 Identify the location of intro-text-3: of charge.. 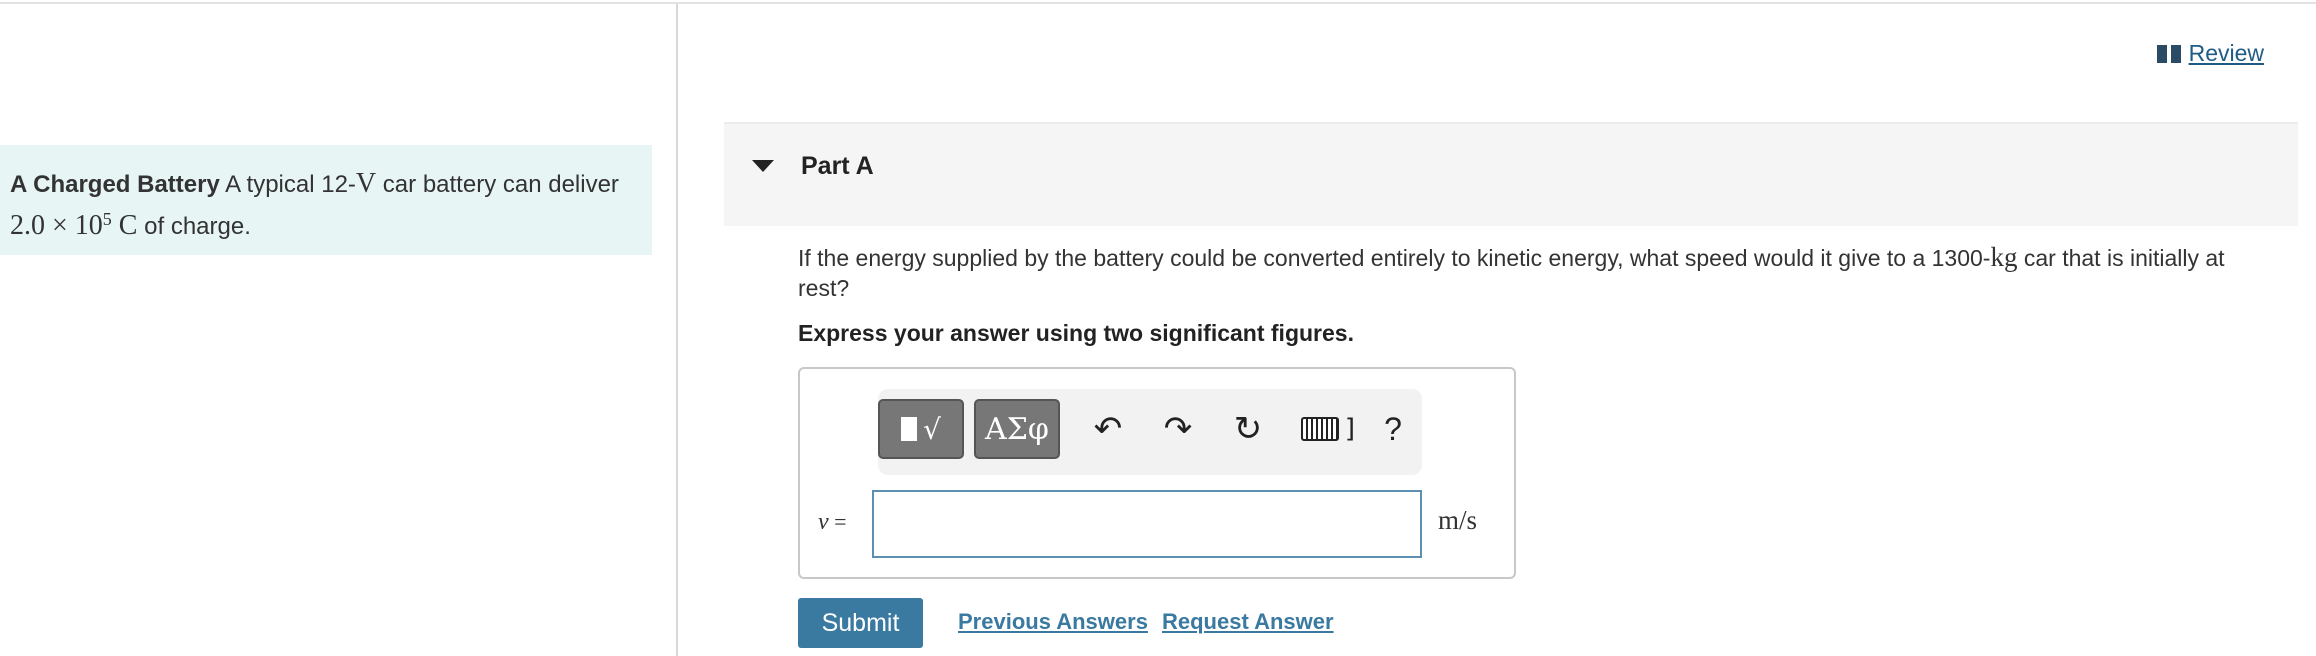
(194, 226).